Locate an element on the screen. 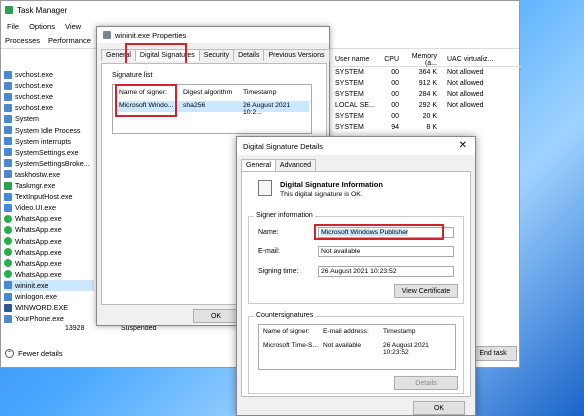 The height and width of the screenshot is (416, 584). menu-view: View is located at coordinates (73, 26).